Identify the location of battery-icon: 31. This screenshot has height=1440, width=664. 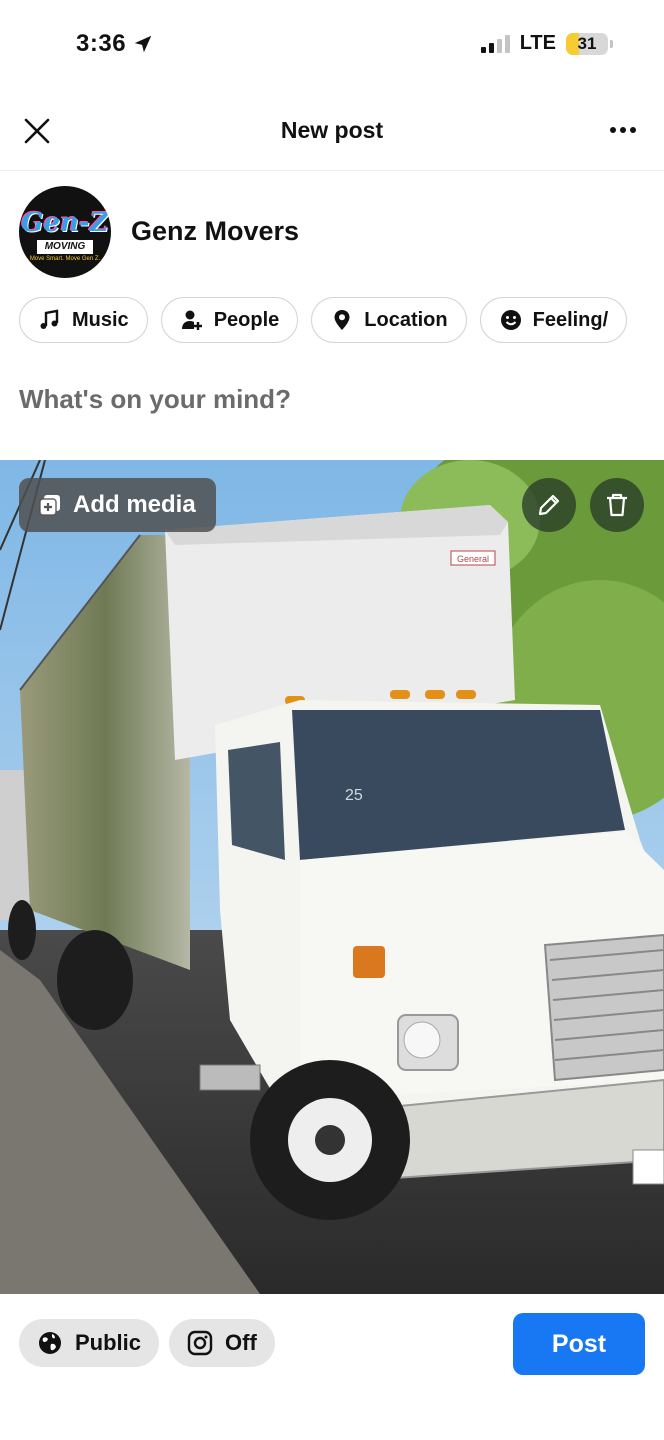
(589, 43).